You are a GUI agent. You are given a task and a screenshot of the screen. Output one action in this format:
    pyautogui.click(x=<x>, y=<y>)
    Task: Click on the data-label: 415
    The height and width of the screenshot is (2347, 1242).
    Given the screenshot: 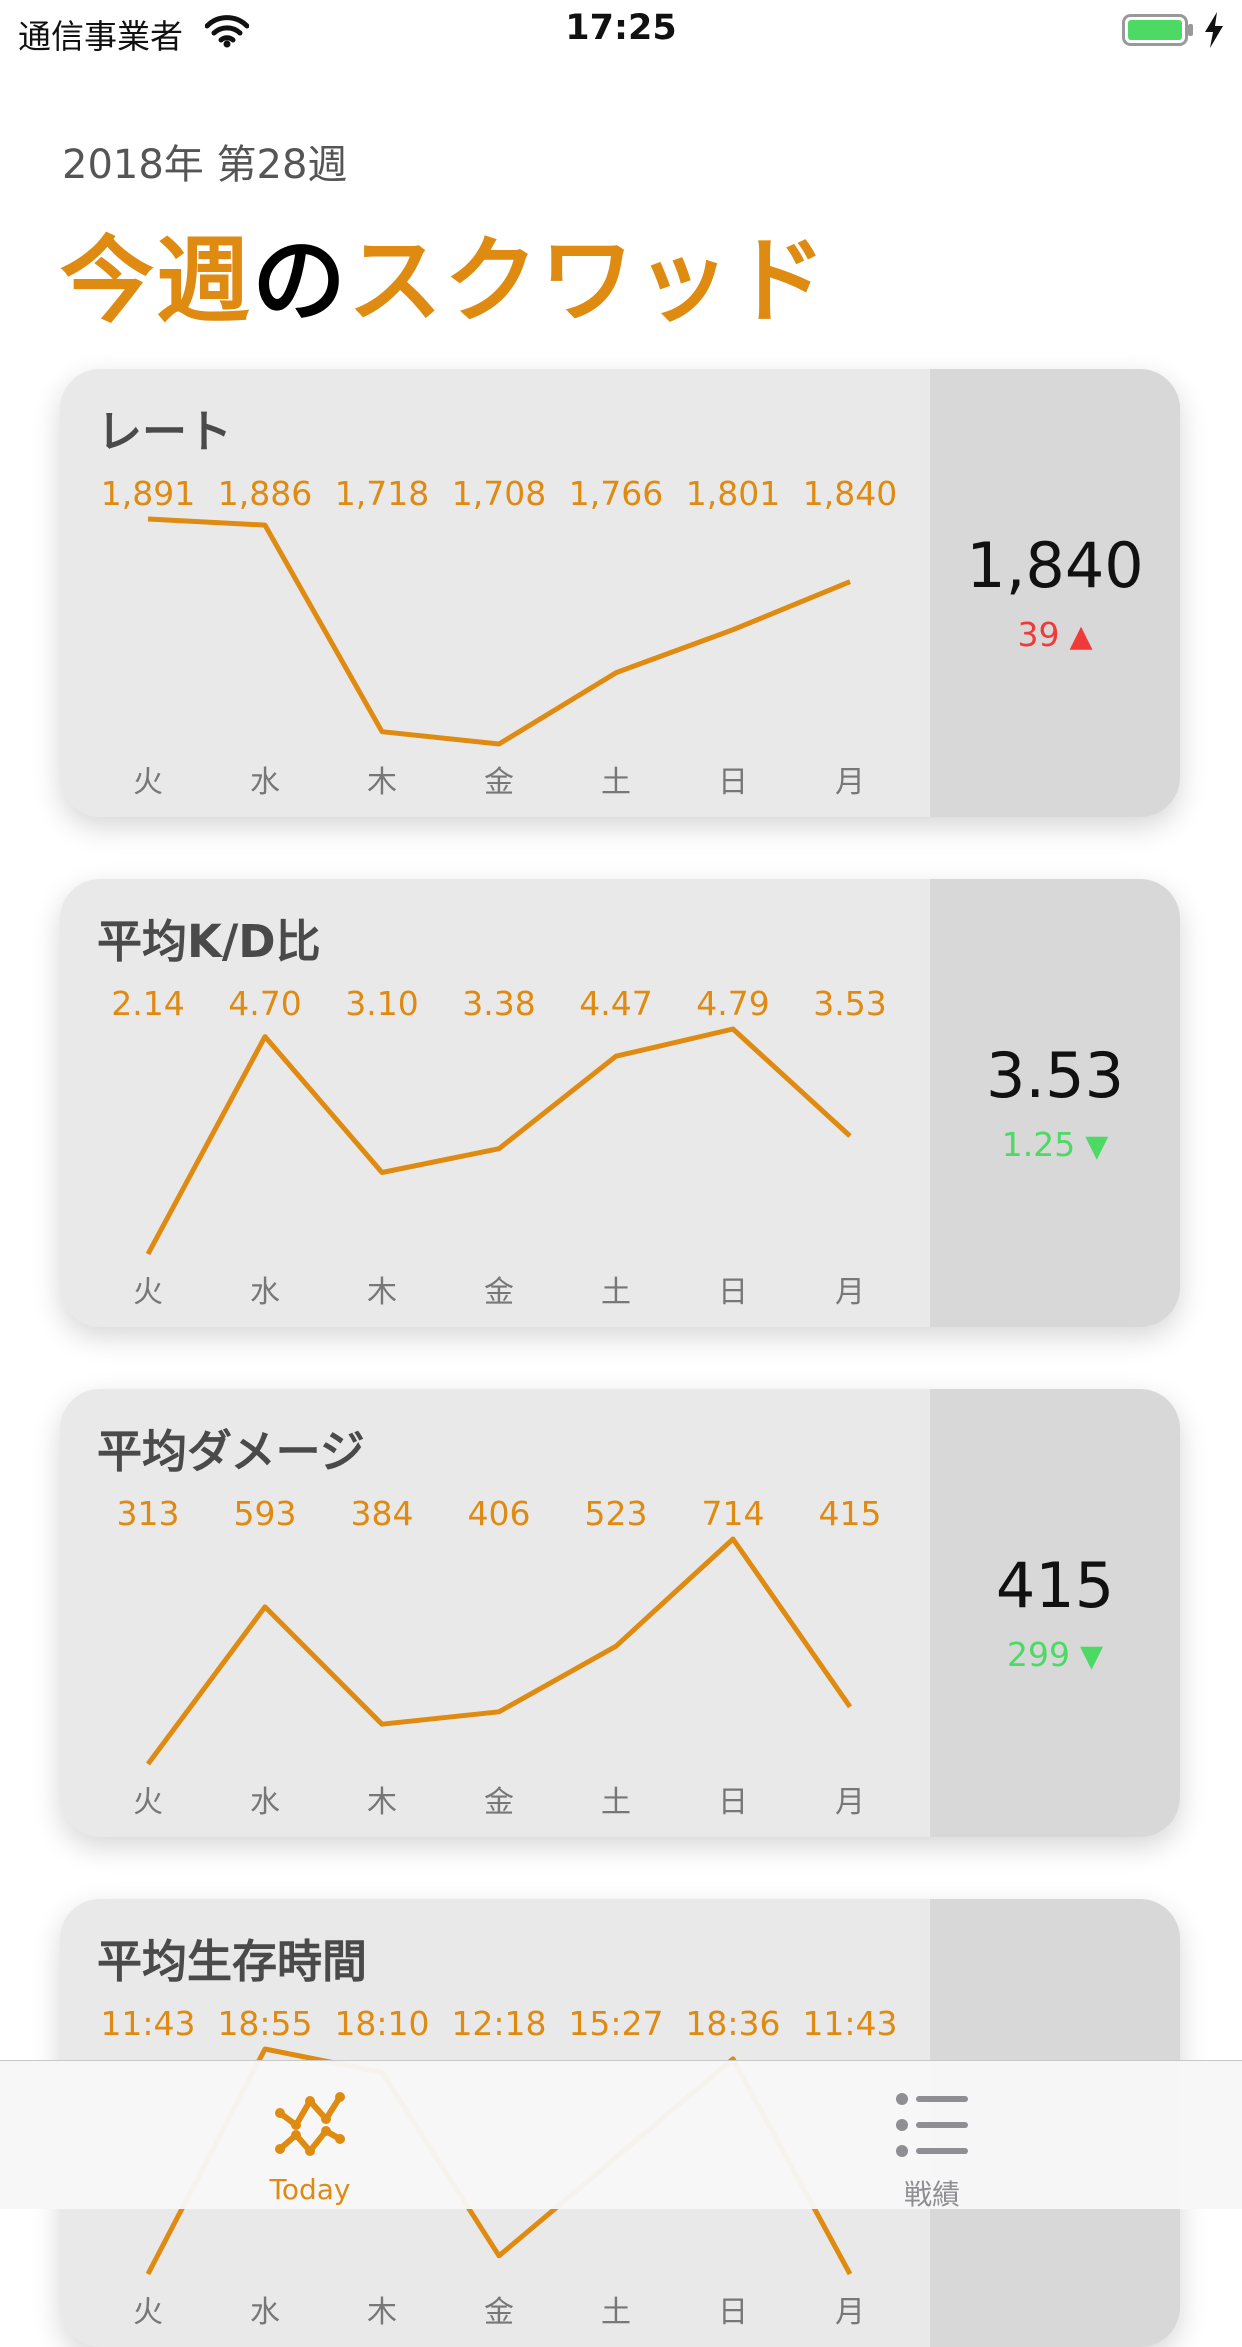 What is the action you would take?
    pyautogui.click(x=850, y=1513)
    